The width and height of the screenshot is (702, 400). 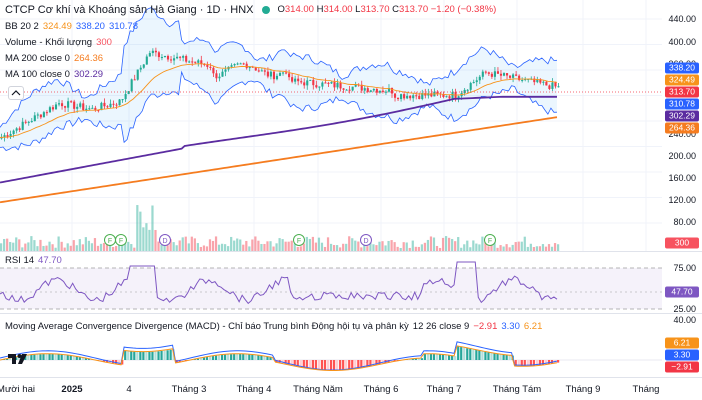 I want to click on chevron-up-icon, so click(x=16, y=93).